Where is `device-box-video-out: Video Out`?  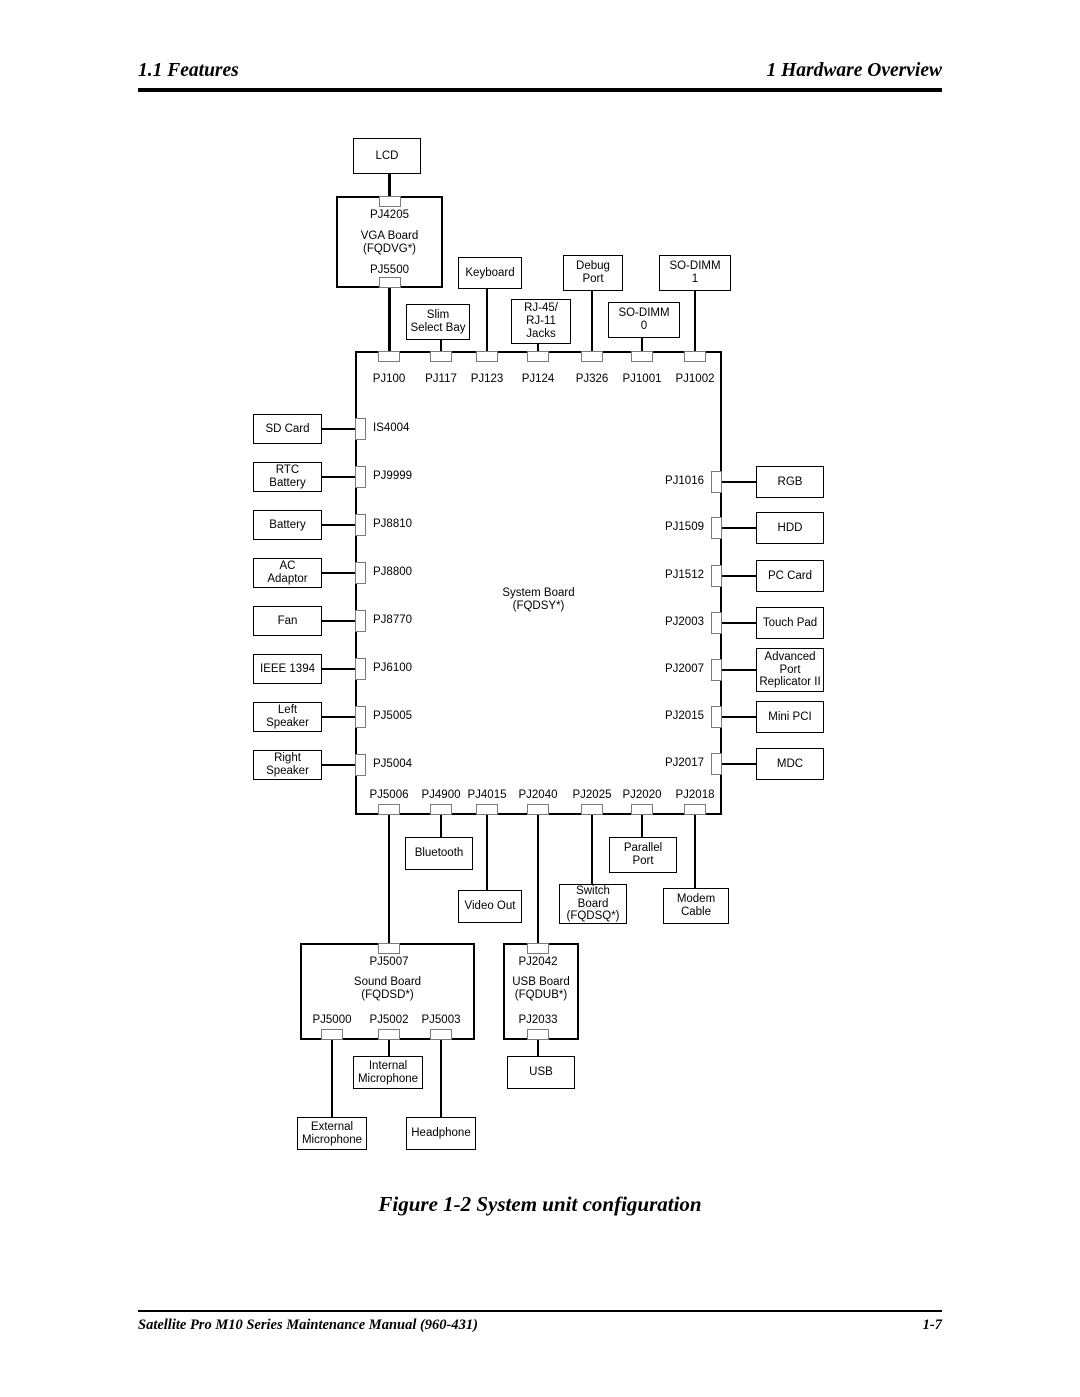 device-box-video-out: Video Out is located at coordinates (490, 906).